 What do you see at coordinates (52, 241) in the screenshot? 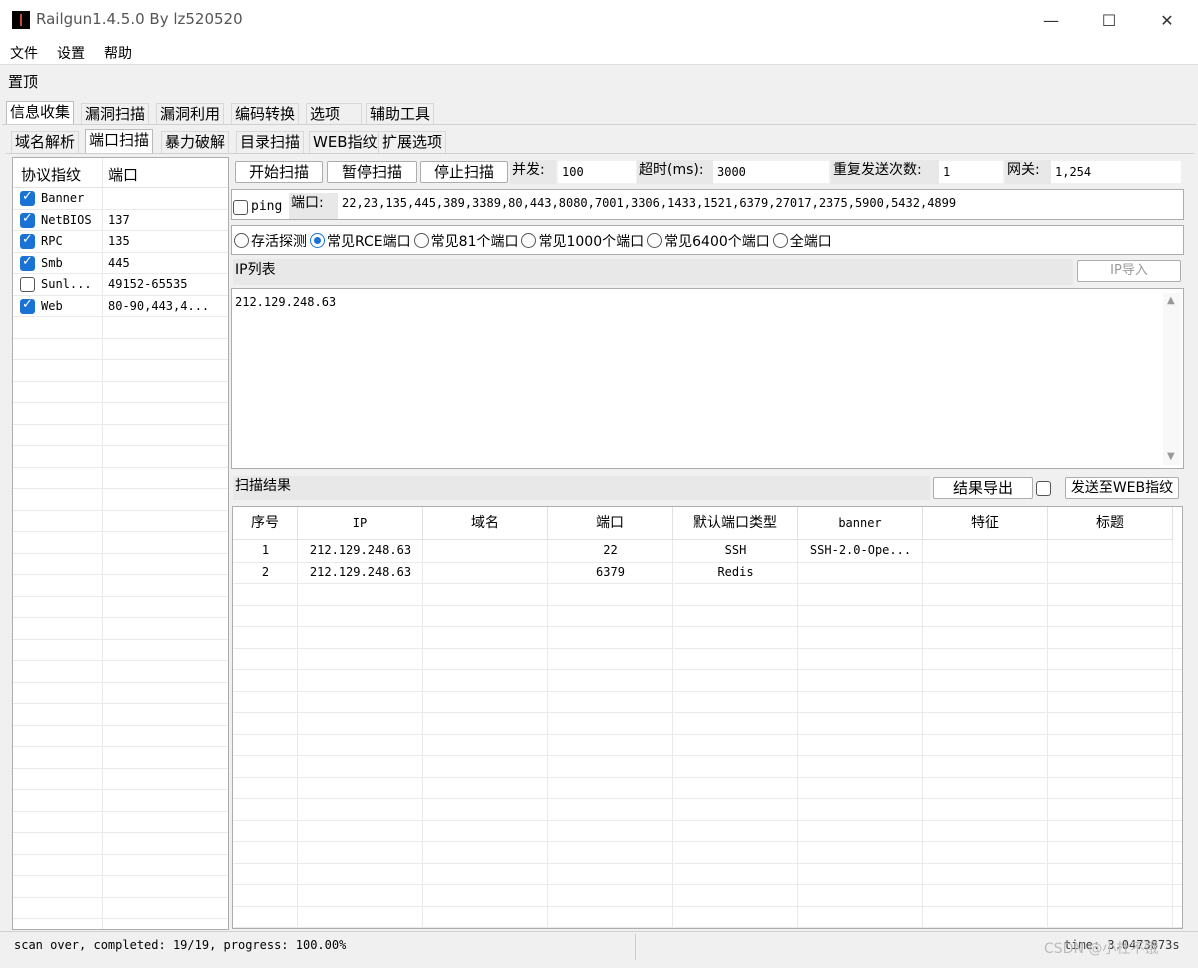
I see `protocol-name: RPC` at bounding box center [52, 241].